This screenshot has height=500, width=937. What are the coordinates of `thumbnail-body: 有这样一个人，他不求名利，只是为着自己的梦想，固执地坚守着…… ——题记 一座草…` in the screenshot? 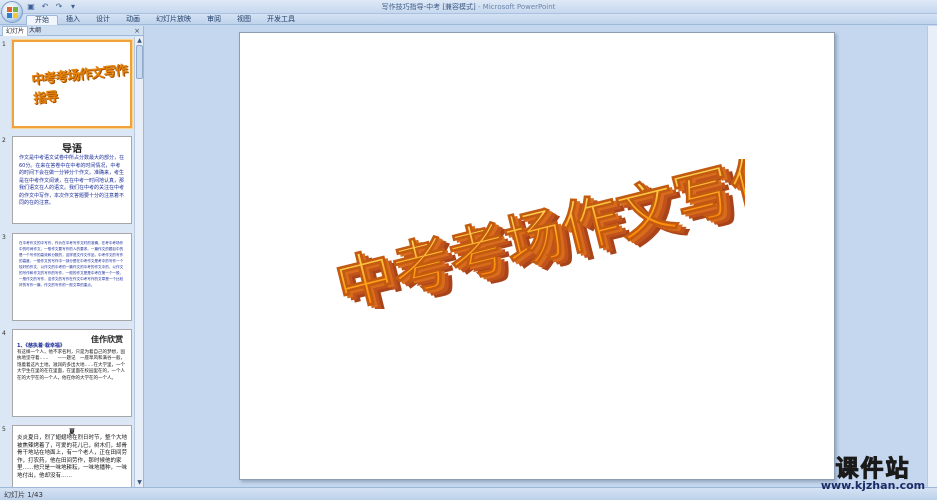 It's located at (71, 365).